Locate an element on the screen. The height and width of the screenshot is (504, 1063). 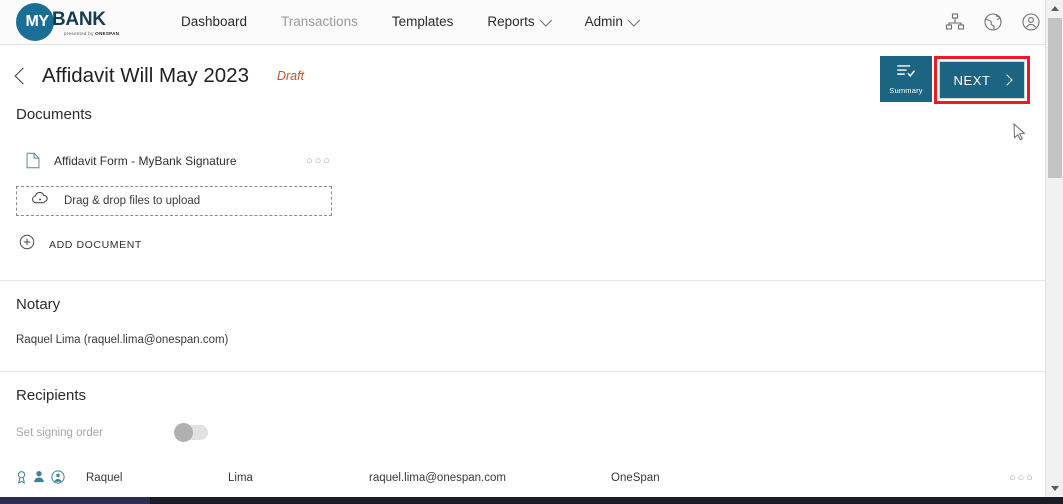
notary-seal-icon is located at coordinates (21, 478).